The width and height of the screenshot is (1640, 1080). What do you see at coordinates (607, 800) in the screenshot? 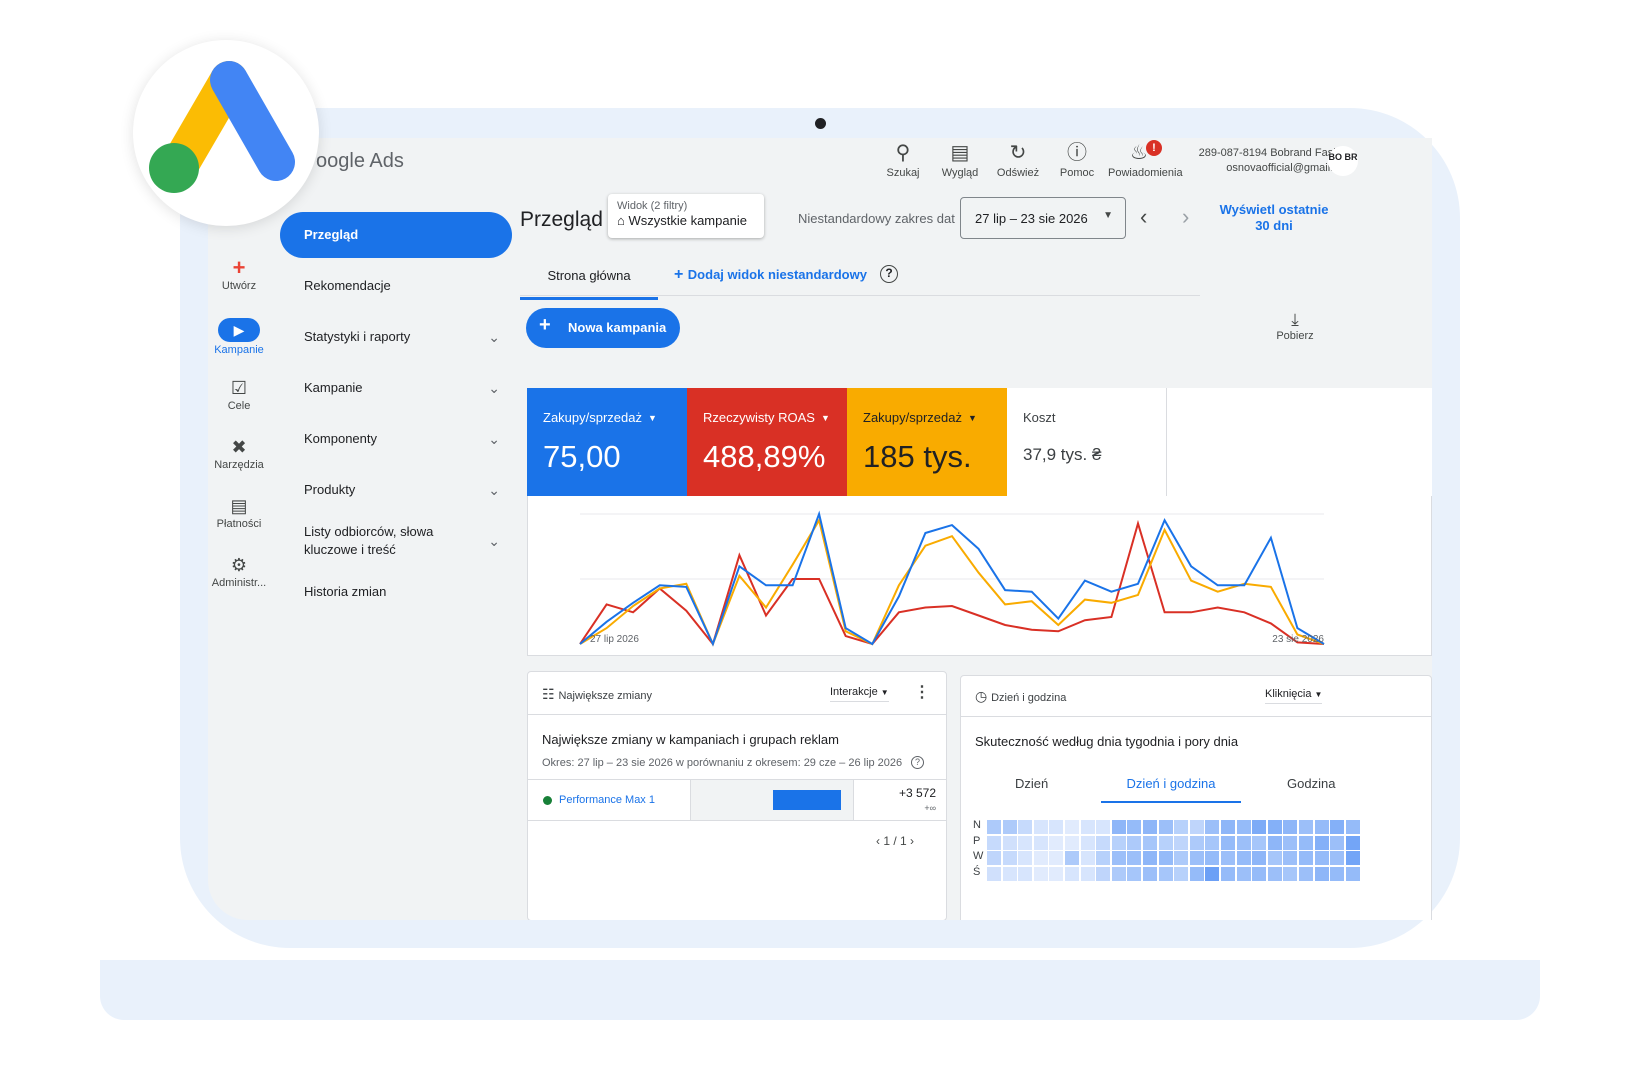
I see `campaign-link: Performance Max 1` at bounding box center [607, 800].